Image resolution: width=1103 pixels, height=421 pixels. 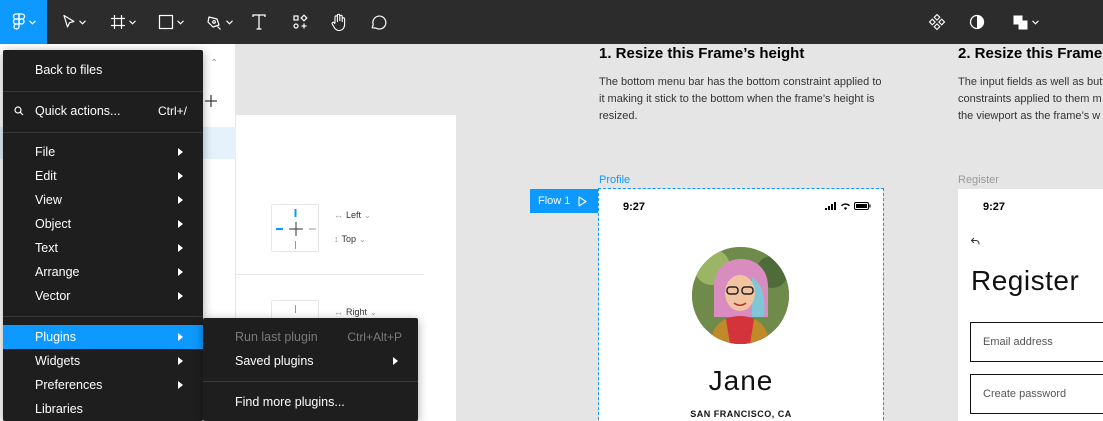 What do you see at coordinates (18, 21) in the screenshot?
I see `figma-logo-icon` at bounding box center [18, 21].